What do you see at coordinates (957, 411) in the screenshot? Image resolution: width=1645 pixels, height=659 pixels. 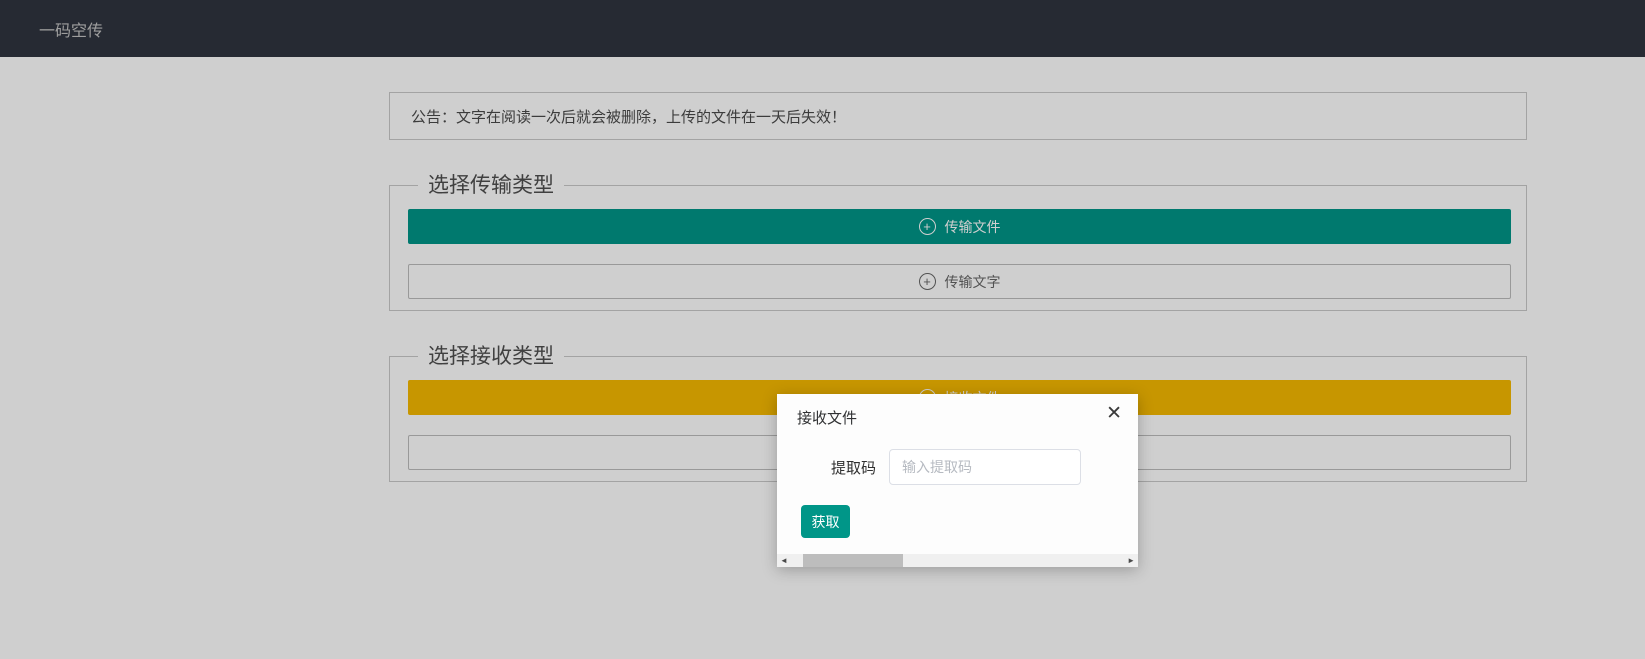 I see `modal-header: 接收文件 ✕` at bounding box center [957, 411].